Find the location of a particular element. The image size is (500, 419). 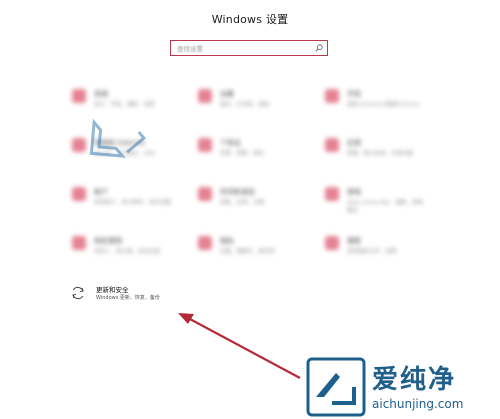

tile-update-security: 更新和安全 Windows 更新、恢复、备份 is located at coordinates (135, 295).